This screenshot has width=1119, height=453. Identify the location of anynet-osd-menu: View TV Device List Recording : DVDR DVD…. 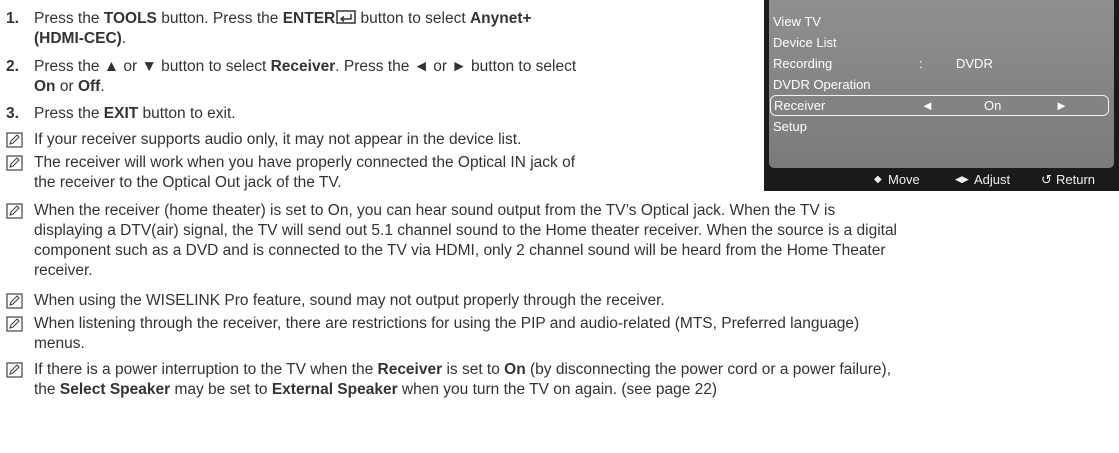
(941, 95).